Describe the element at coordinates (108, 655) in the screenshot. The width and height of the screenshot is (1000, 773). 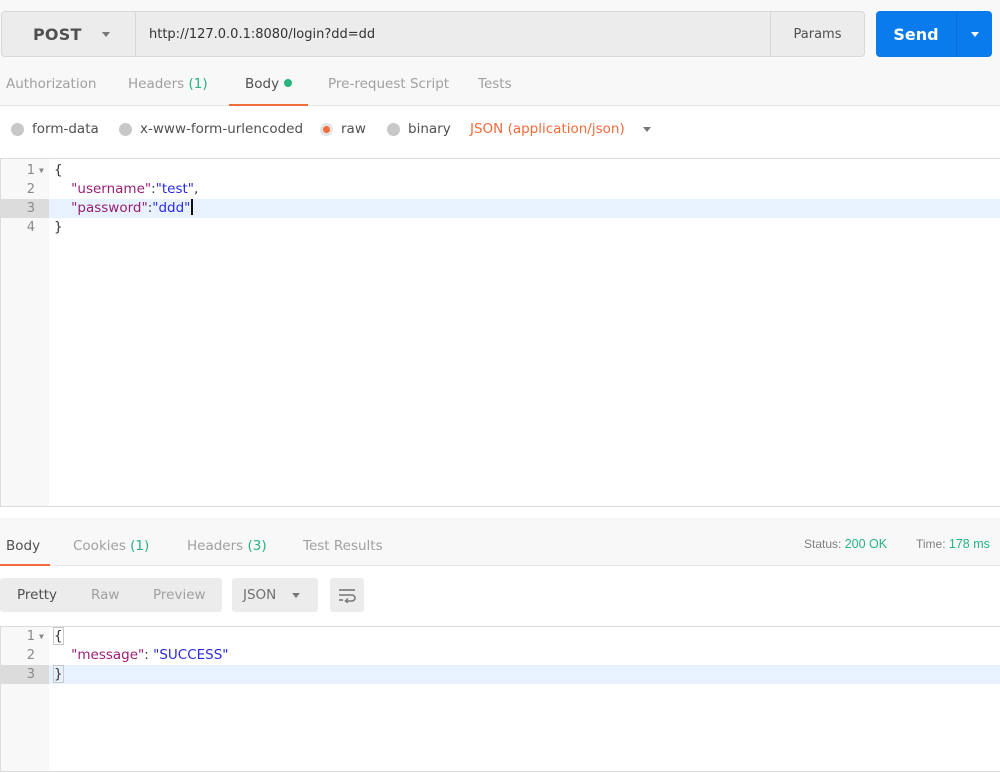
I see `json-key: "message"` at that location.